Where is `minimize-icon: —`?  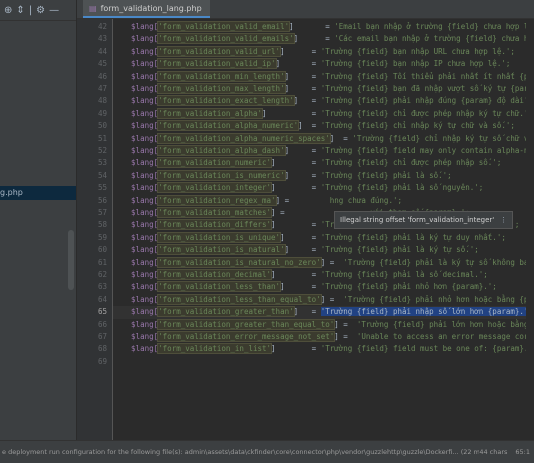 minimize-icon: — is located at coordinates (54, 10).